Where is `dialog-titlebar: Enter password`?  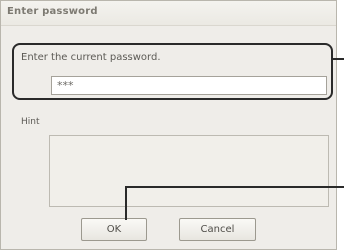
dialog-titlebar: Enter password is located at coordinates (168, 13).